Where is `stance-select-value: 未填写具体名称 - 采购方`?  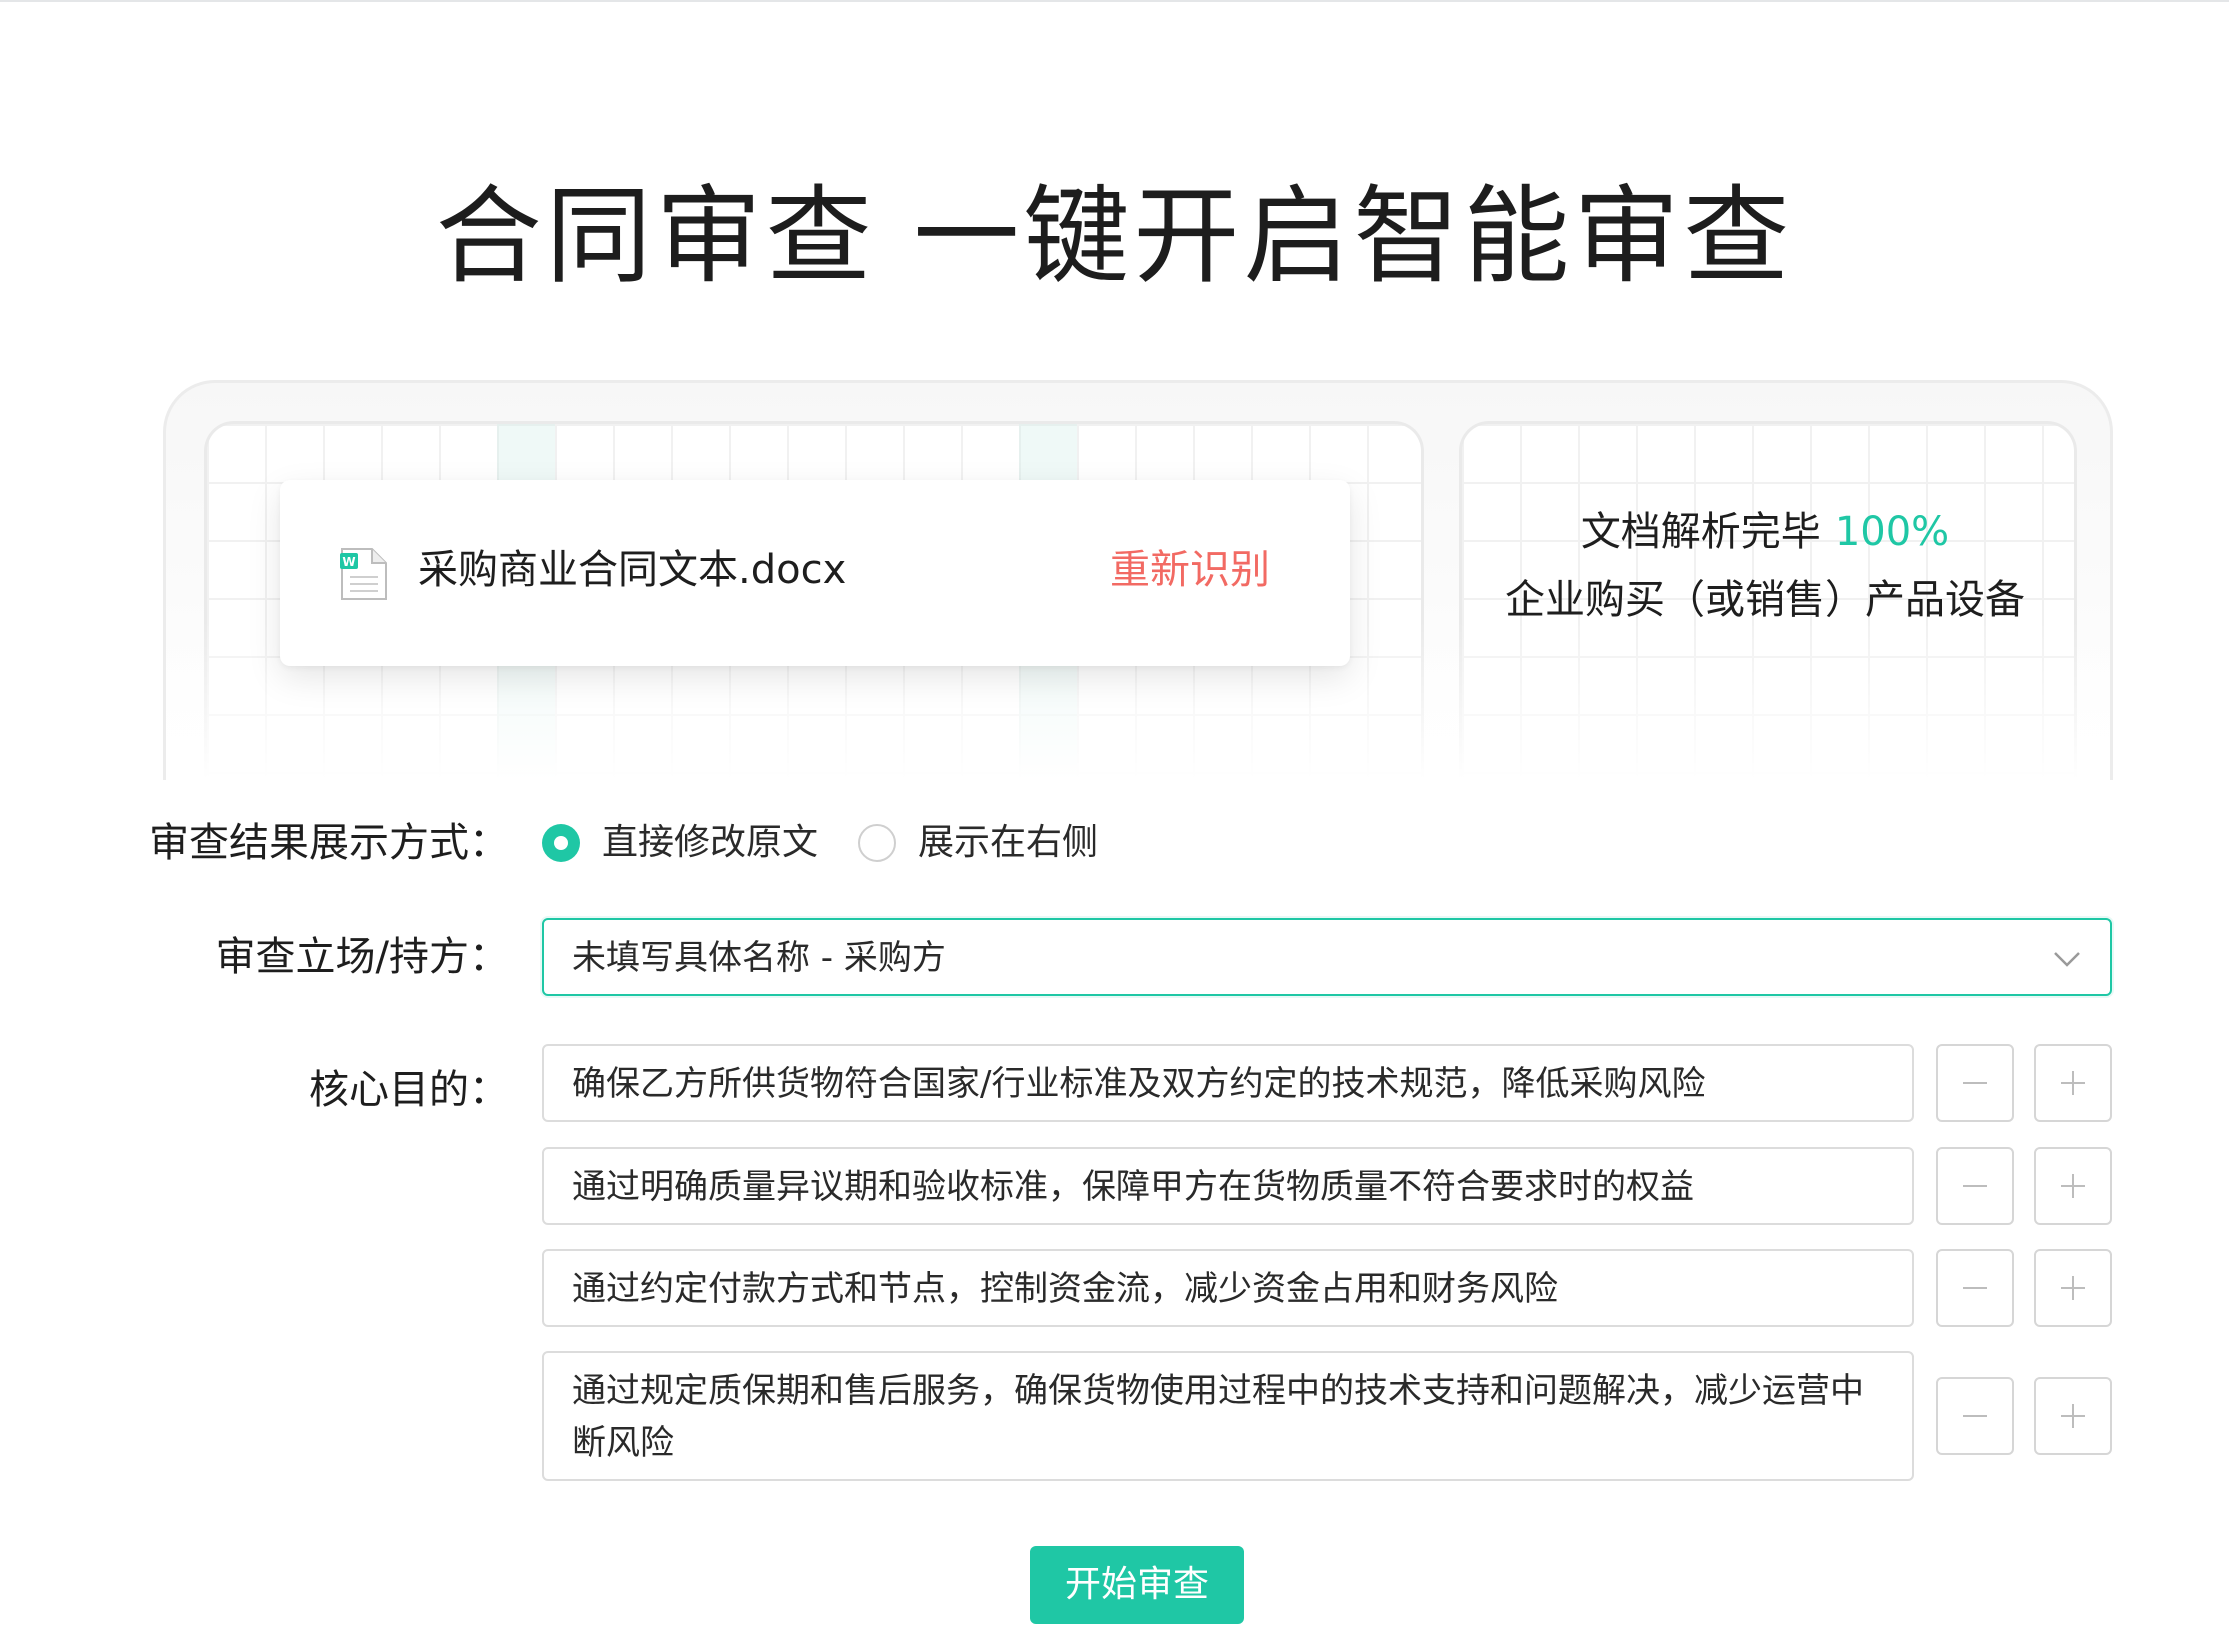 stance-select-value: 未填写具体名称 - 采购方 is located at coordinates (759, 958).